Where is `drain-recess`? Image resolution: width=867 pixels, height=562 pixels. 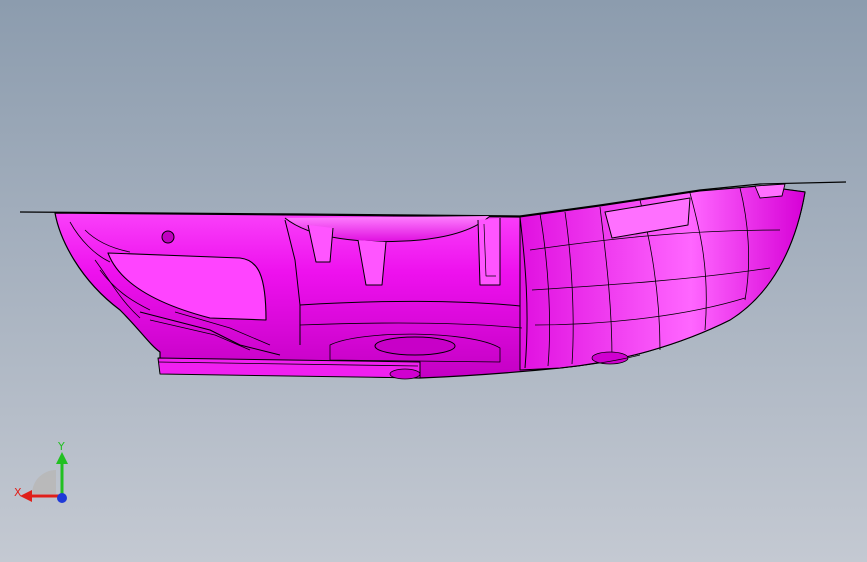 drain-recess is located at coordinates (415, 346).